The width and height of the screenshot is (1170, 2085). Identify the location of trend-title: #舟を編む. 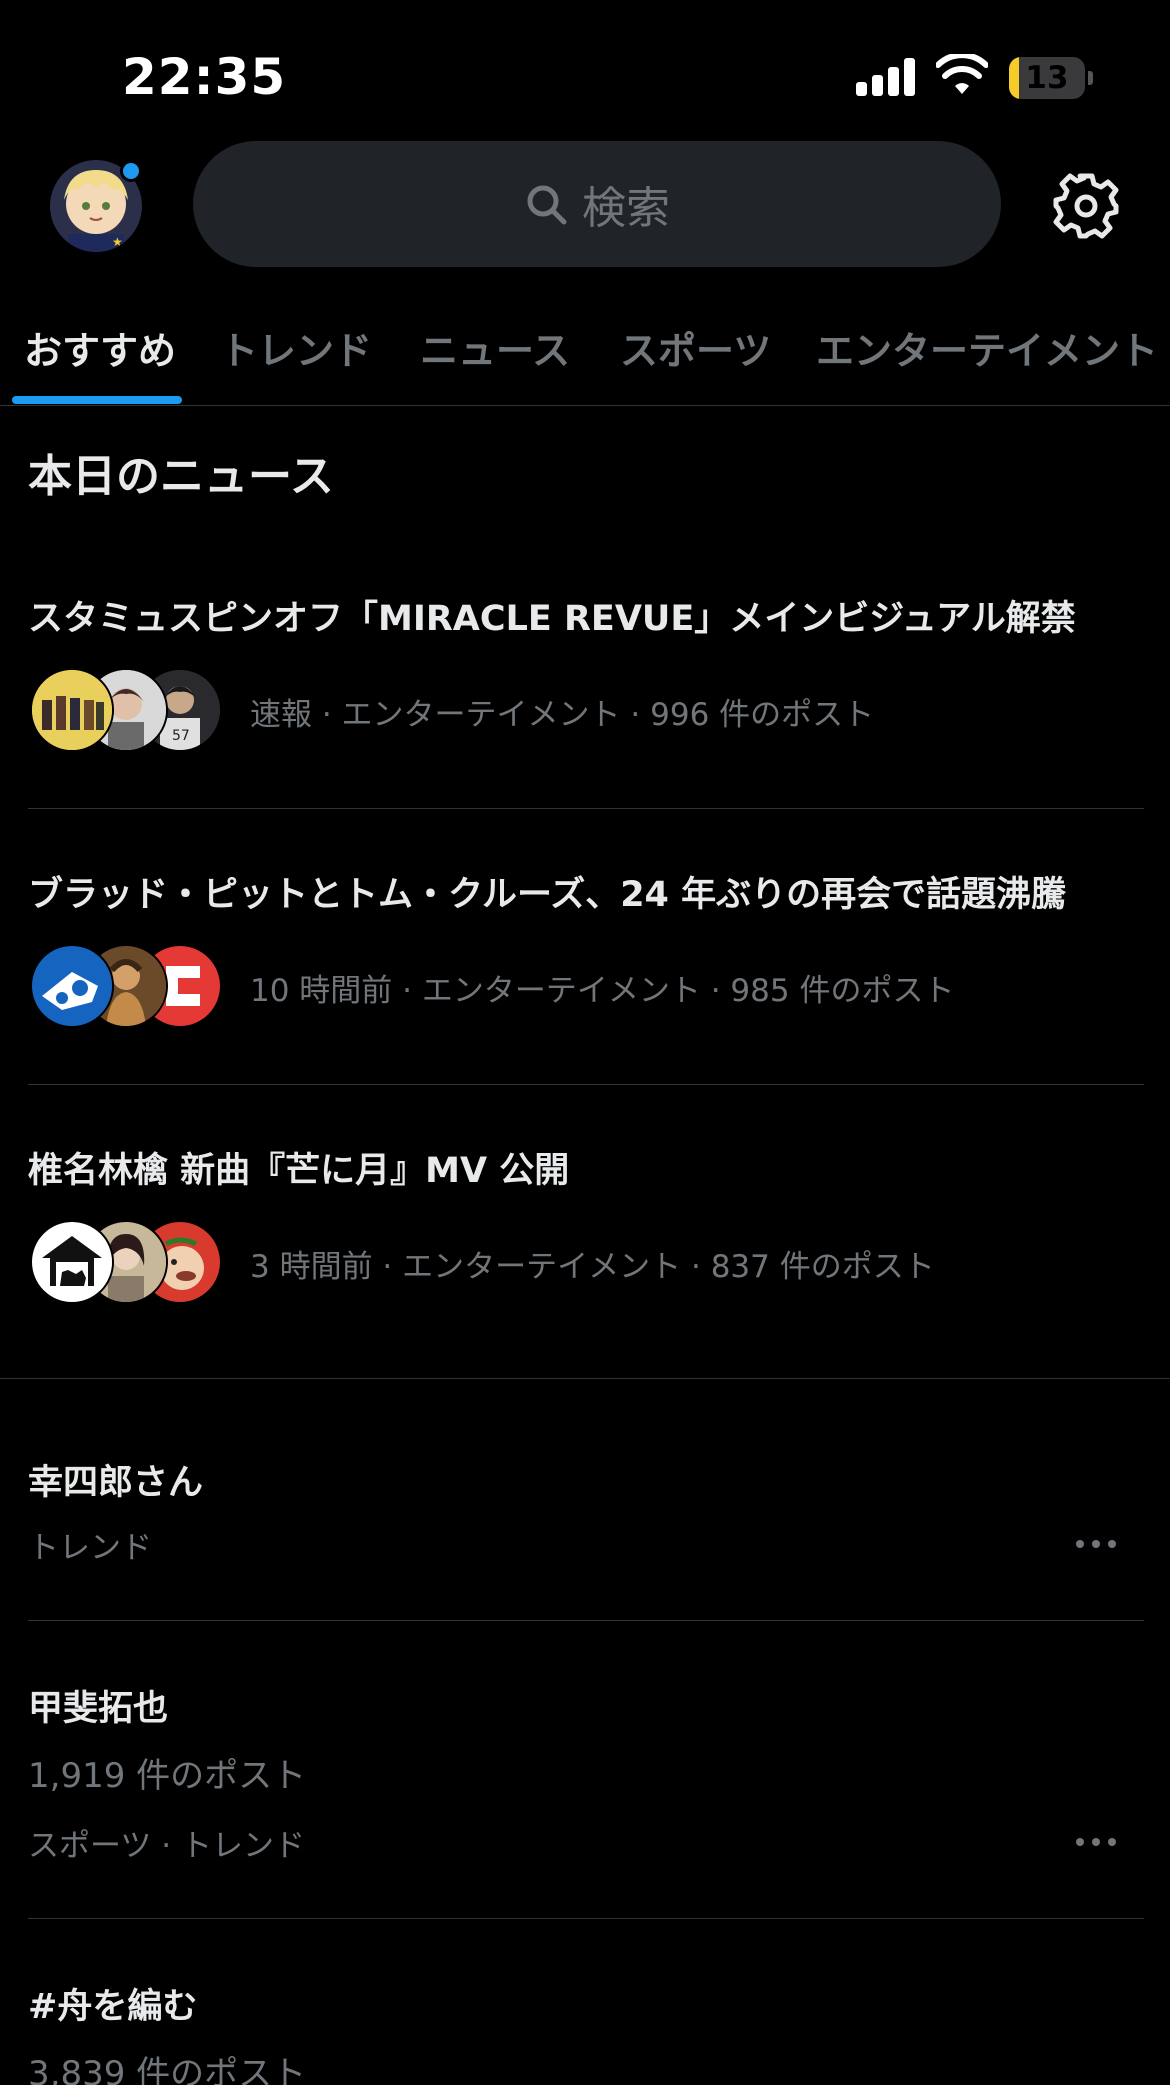
(113, 2007).